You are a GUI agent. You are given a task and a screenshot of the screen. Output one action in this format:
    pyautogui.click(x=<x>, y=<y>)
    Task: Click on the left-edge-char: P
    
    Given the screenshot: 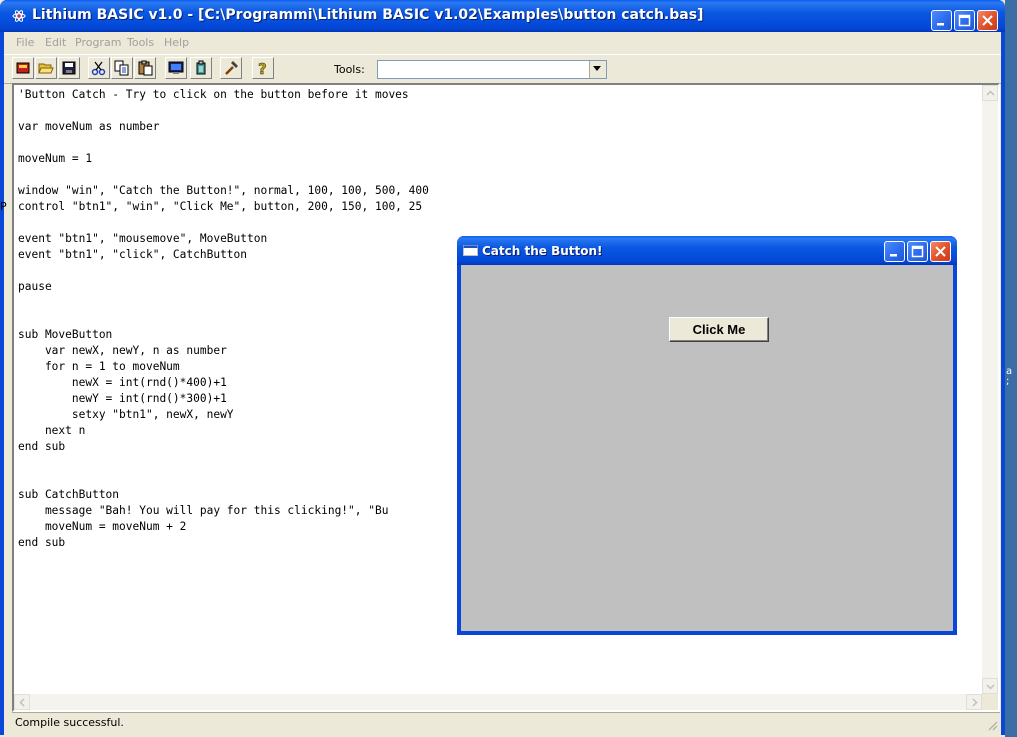 What is the action you would take?
    pyautogui.click(x=3, y=206)
    